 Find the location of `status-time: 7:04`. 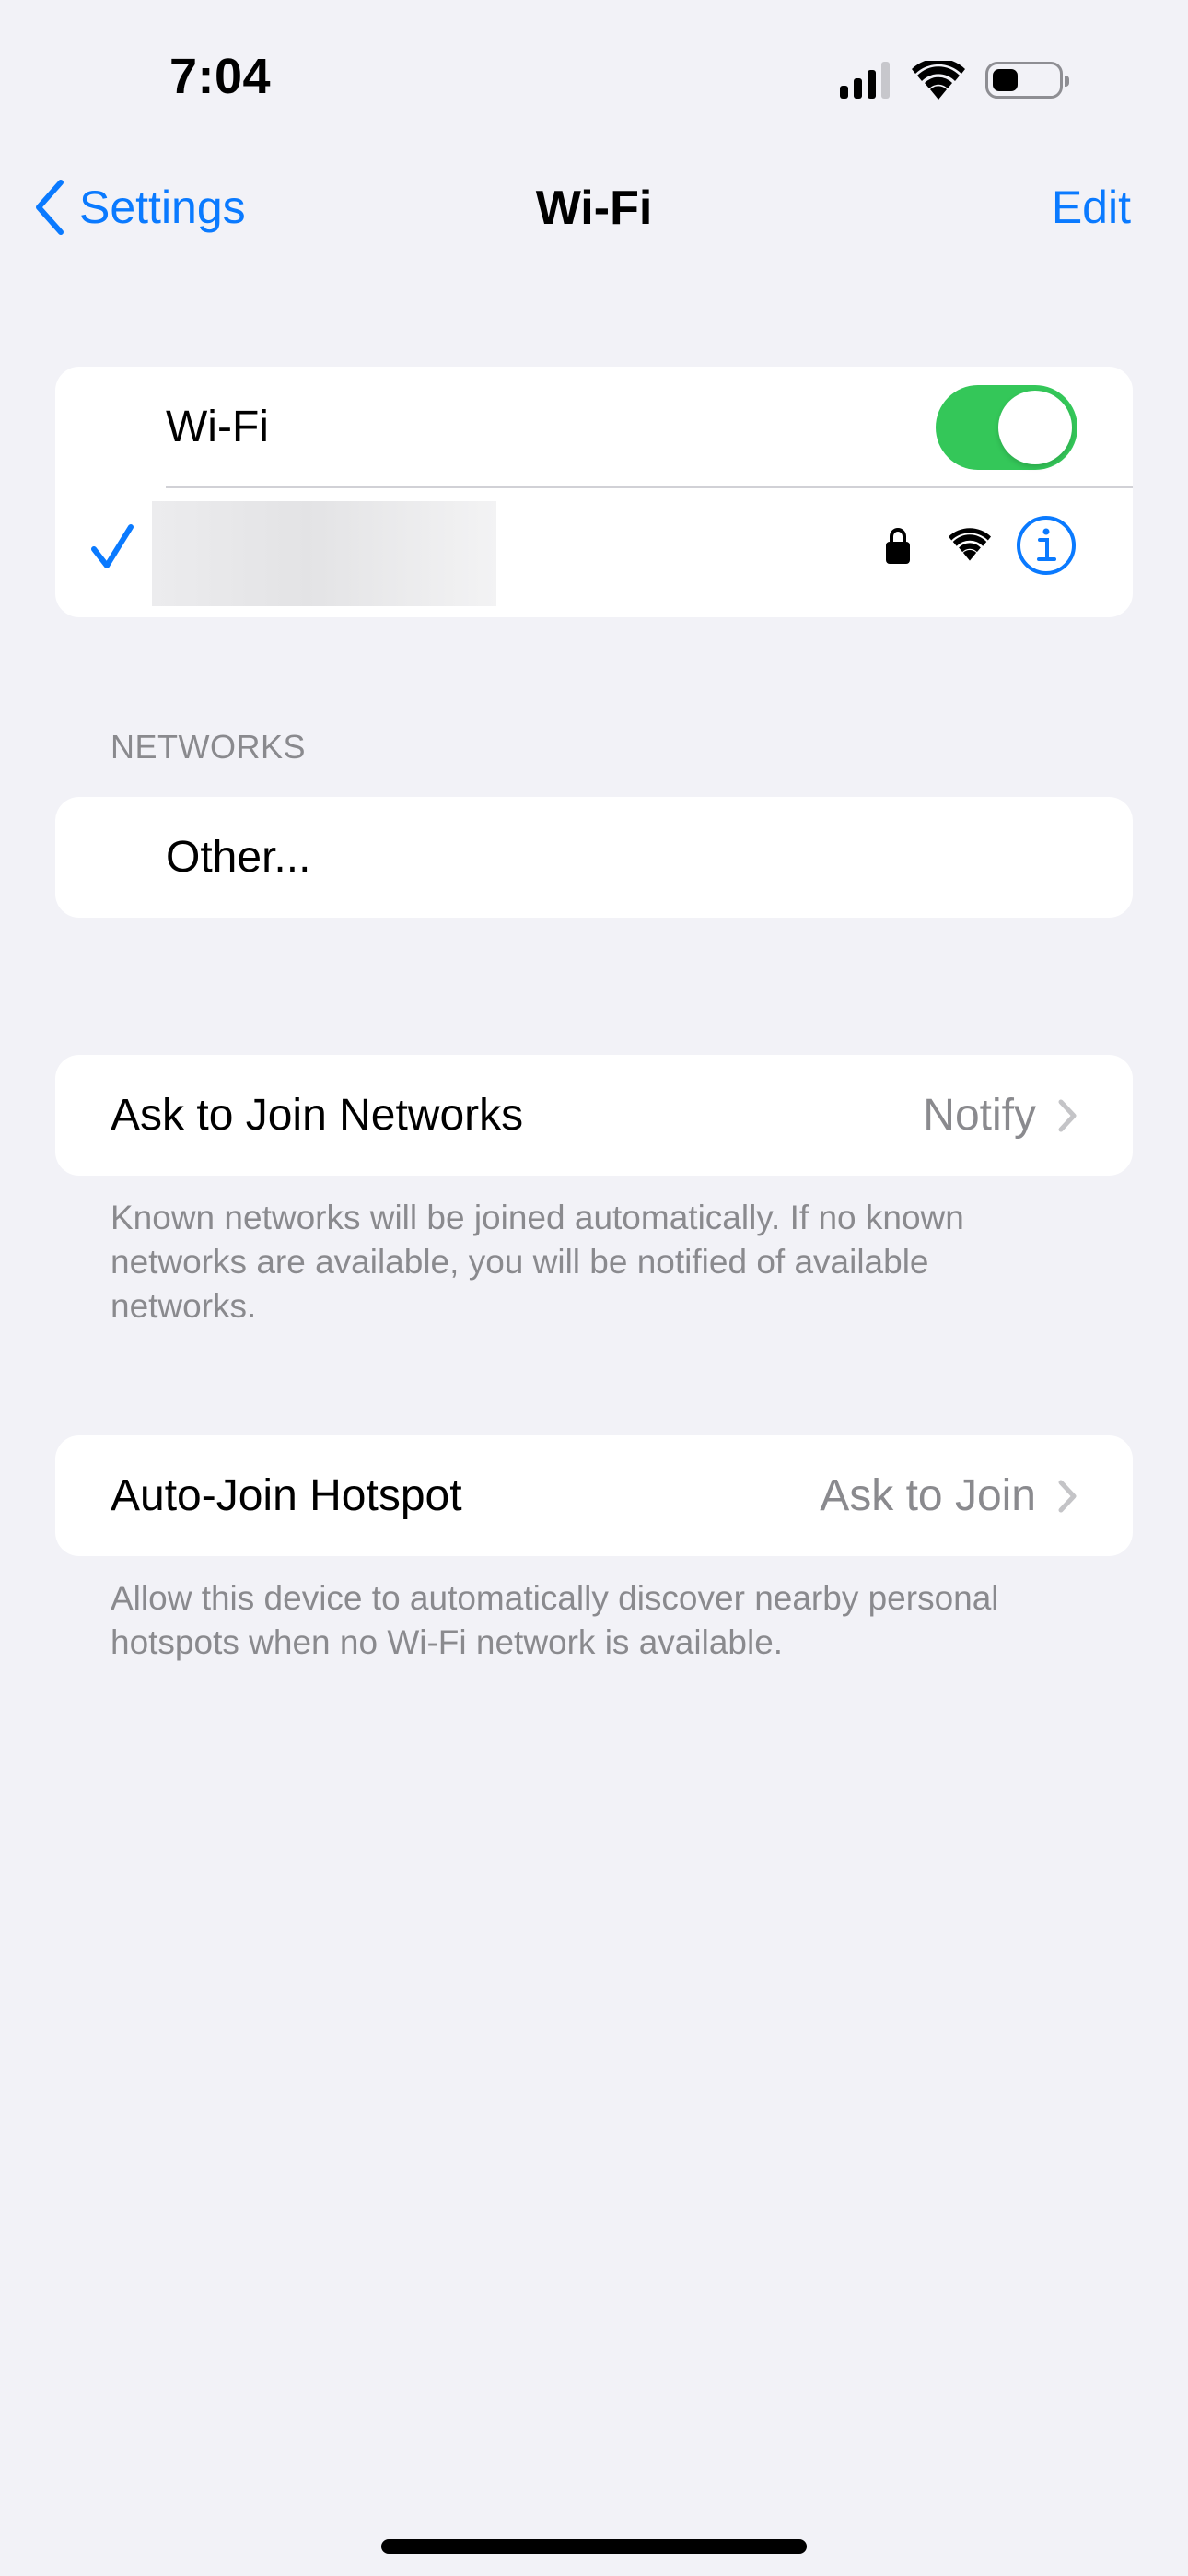

status-time: 7:04 is located at coordinates (220, 76).